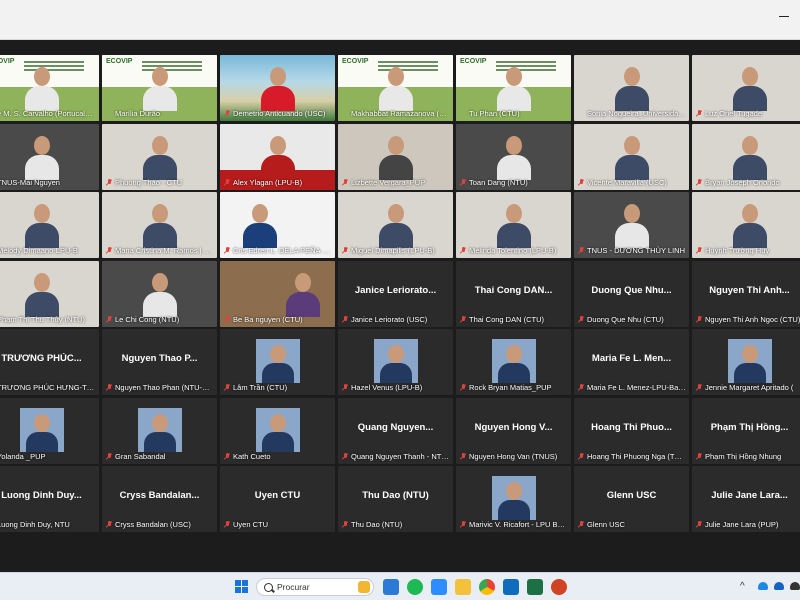  Describe the element at coordinates (159, 430) in the screenshot. I see `participant-tile: Gran Sabandal` at that location.